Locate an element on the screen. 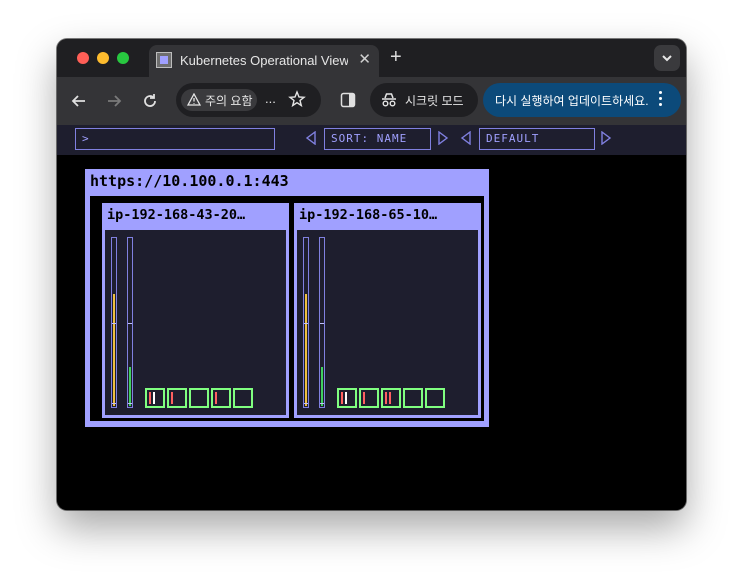 This screenshot has height=585, width=743. warning-icon is located at coordinates (194, 99).